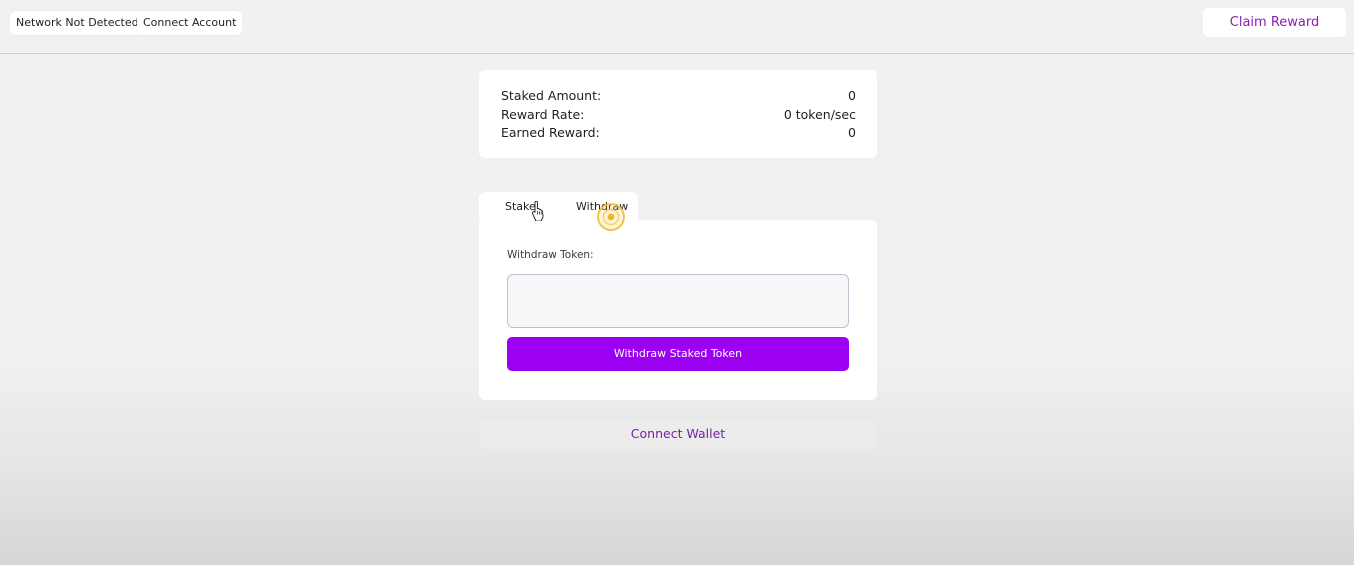 This screenshot has width=1354, height=565. I want to click on withdraw-panel: Withdraw Token: Withdraw Staked Token, so click(678, 310).